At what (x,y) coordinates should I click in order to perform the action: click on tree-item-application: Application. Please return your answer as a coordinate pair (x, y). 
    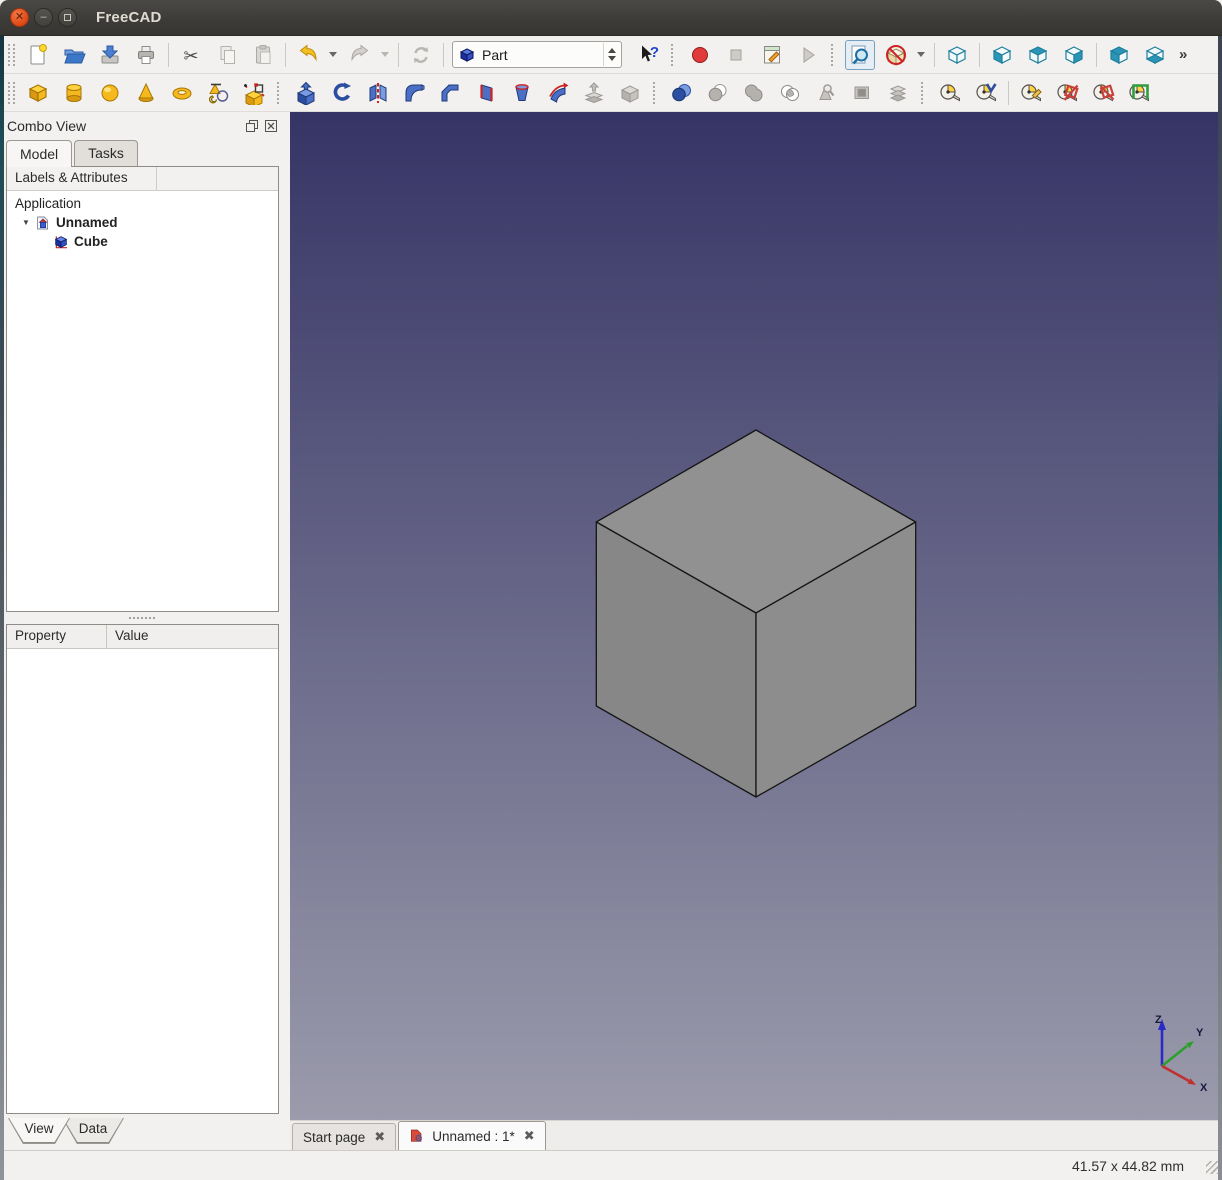
    Looking at the image, I should click on (142, 203).